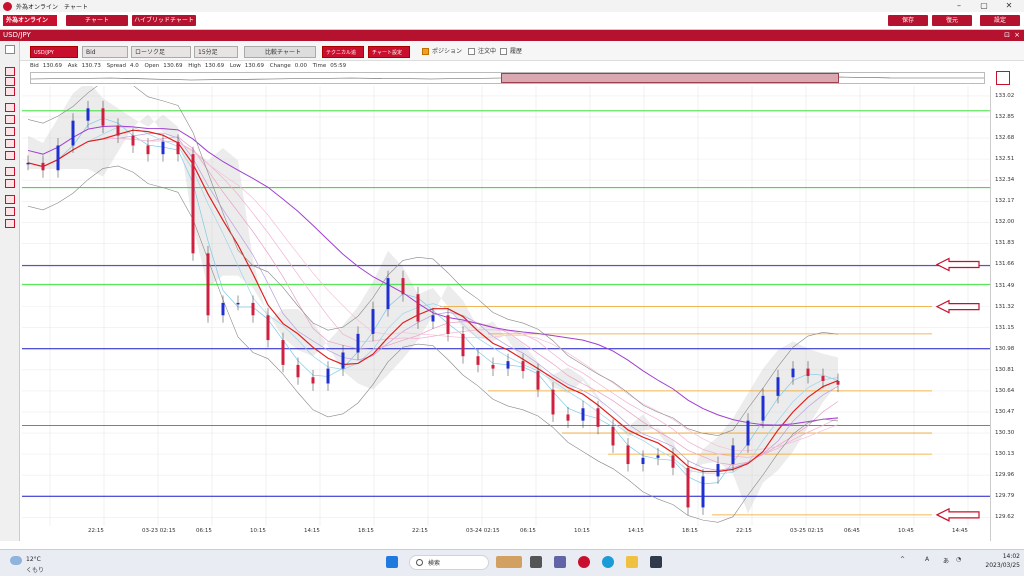 This screenshot has width=1024, height=576. I want to click on chart-expand-button, so click(1003, 78).